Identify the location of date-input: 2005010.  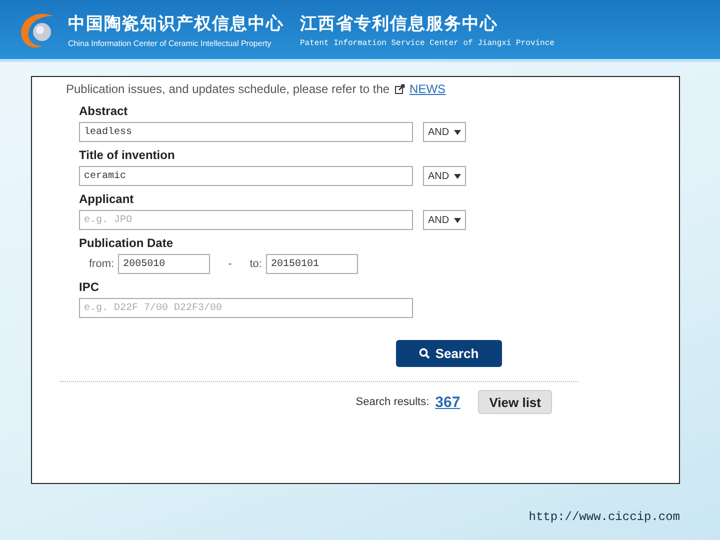
(164, 264).